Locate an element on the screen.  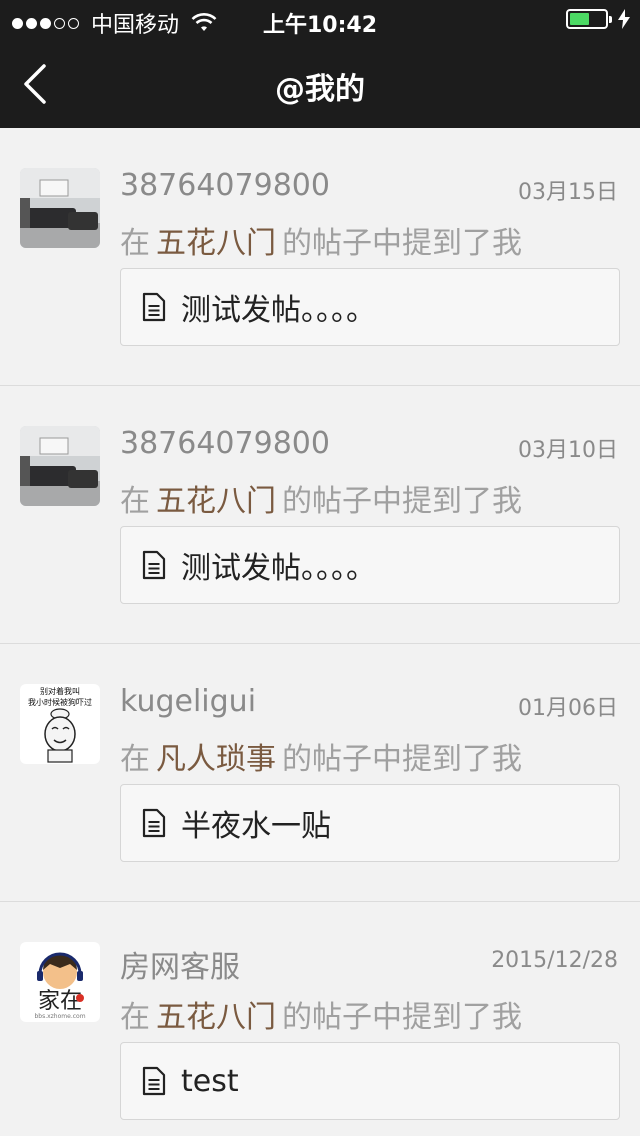
navigation-bar: @我的 is located at coordinates (320, 84).